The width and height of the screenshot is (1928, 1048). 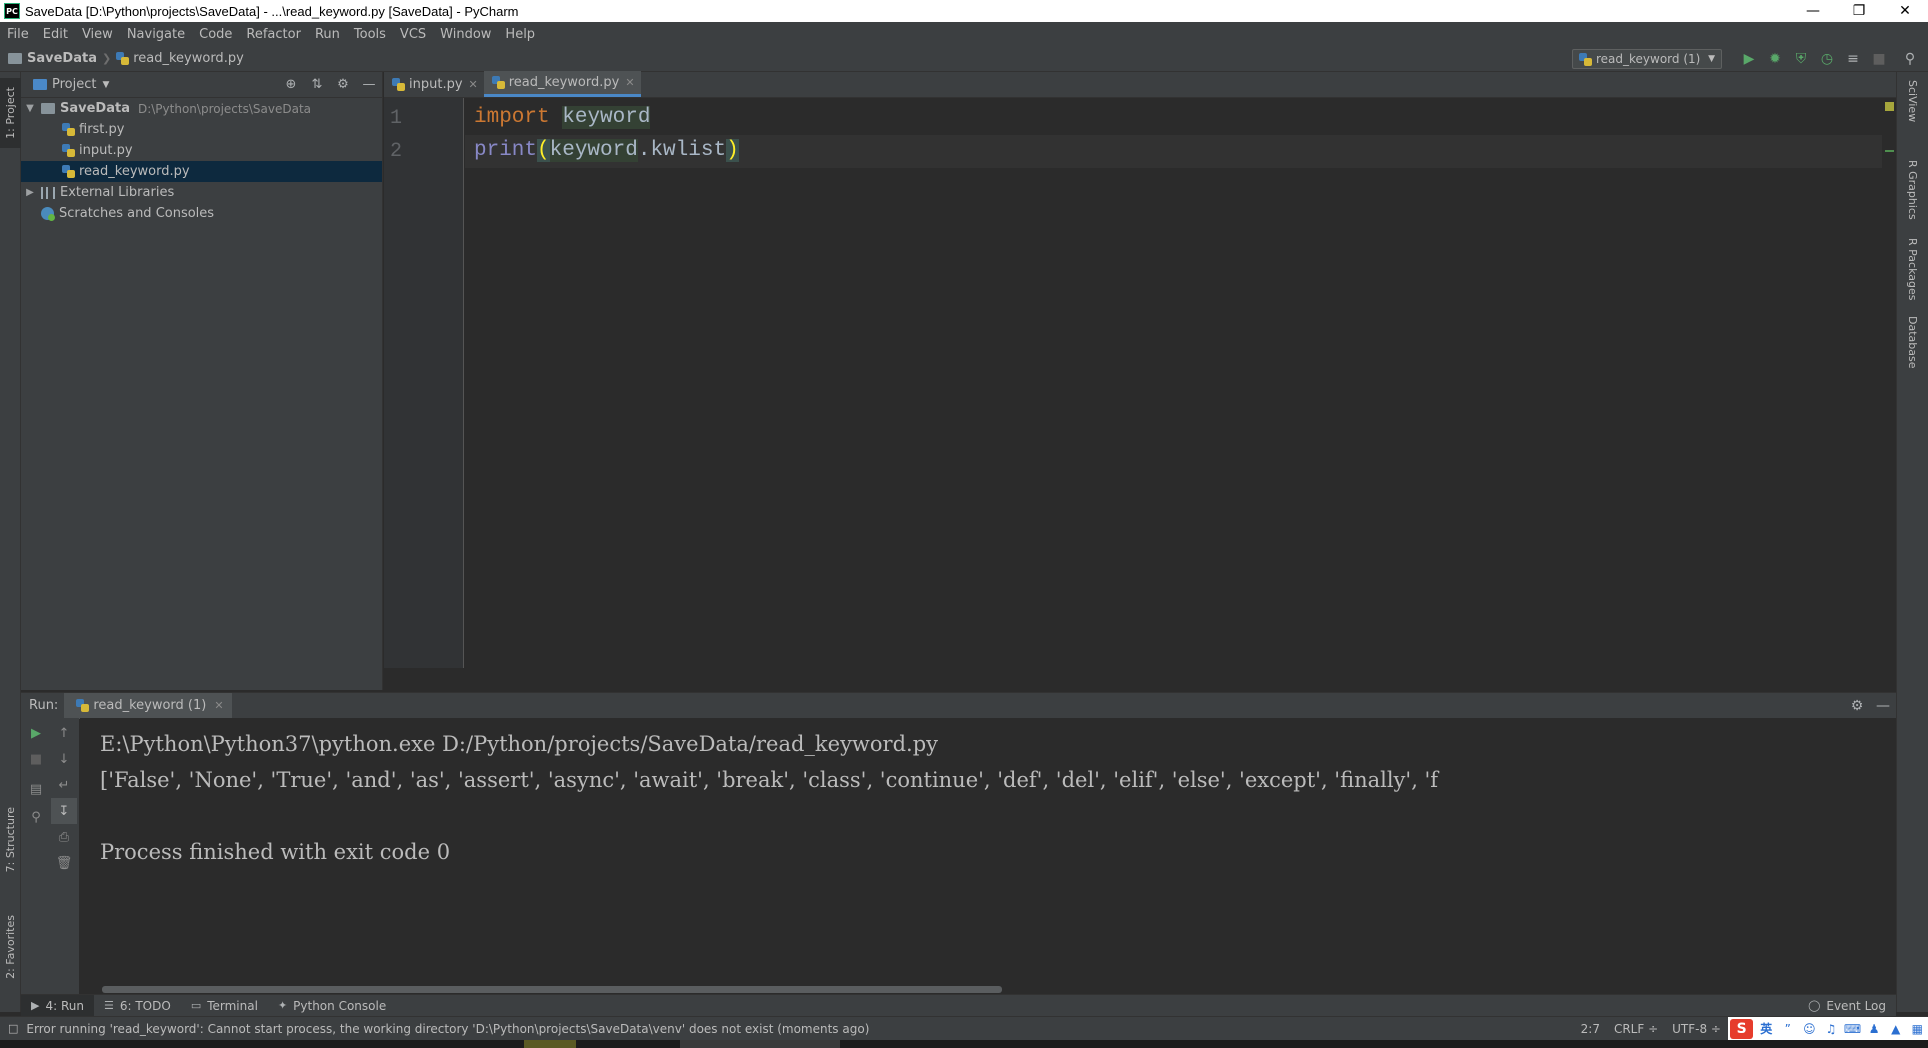 I want to click on tab-project: 1: Project, so click(x=10, y=113).